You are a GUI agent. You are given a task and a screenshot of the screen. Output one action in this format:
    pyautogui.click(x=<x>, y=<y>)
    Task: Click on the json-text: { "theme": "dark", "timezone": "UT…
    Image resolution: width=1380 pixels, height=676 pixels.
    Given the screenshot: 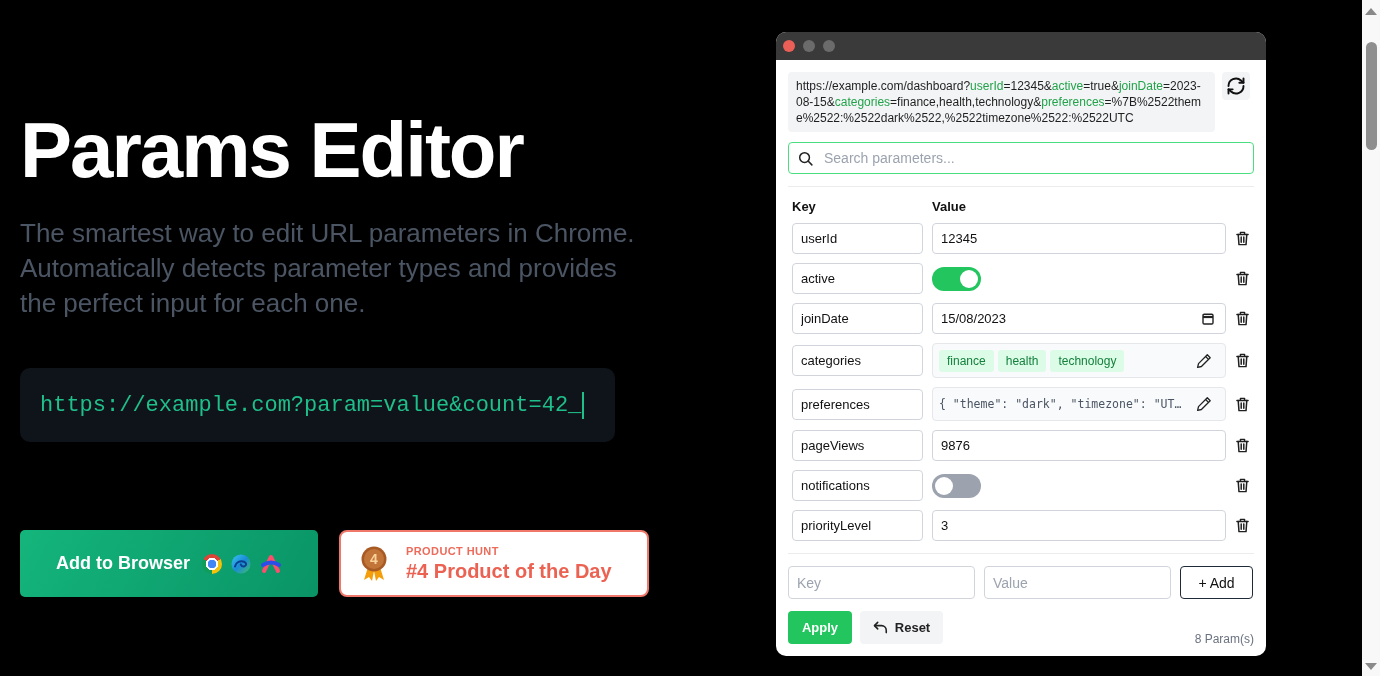 What is the action you would take?
    pyautogui.click(x=1060, y=404)
    